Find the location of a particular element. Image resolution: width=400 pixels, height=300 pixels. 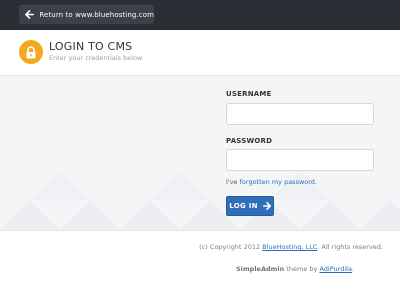

login-button: LOG IN is located at coordinates (250, 206).